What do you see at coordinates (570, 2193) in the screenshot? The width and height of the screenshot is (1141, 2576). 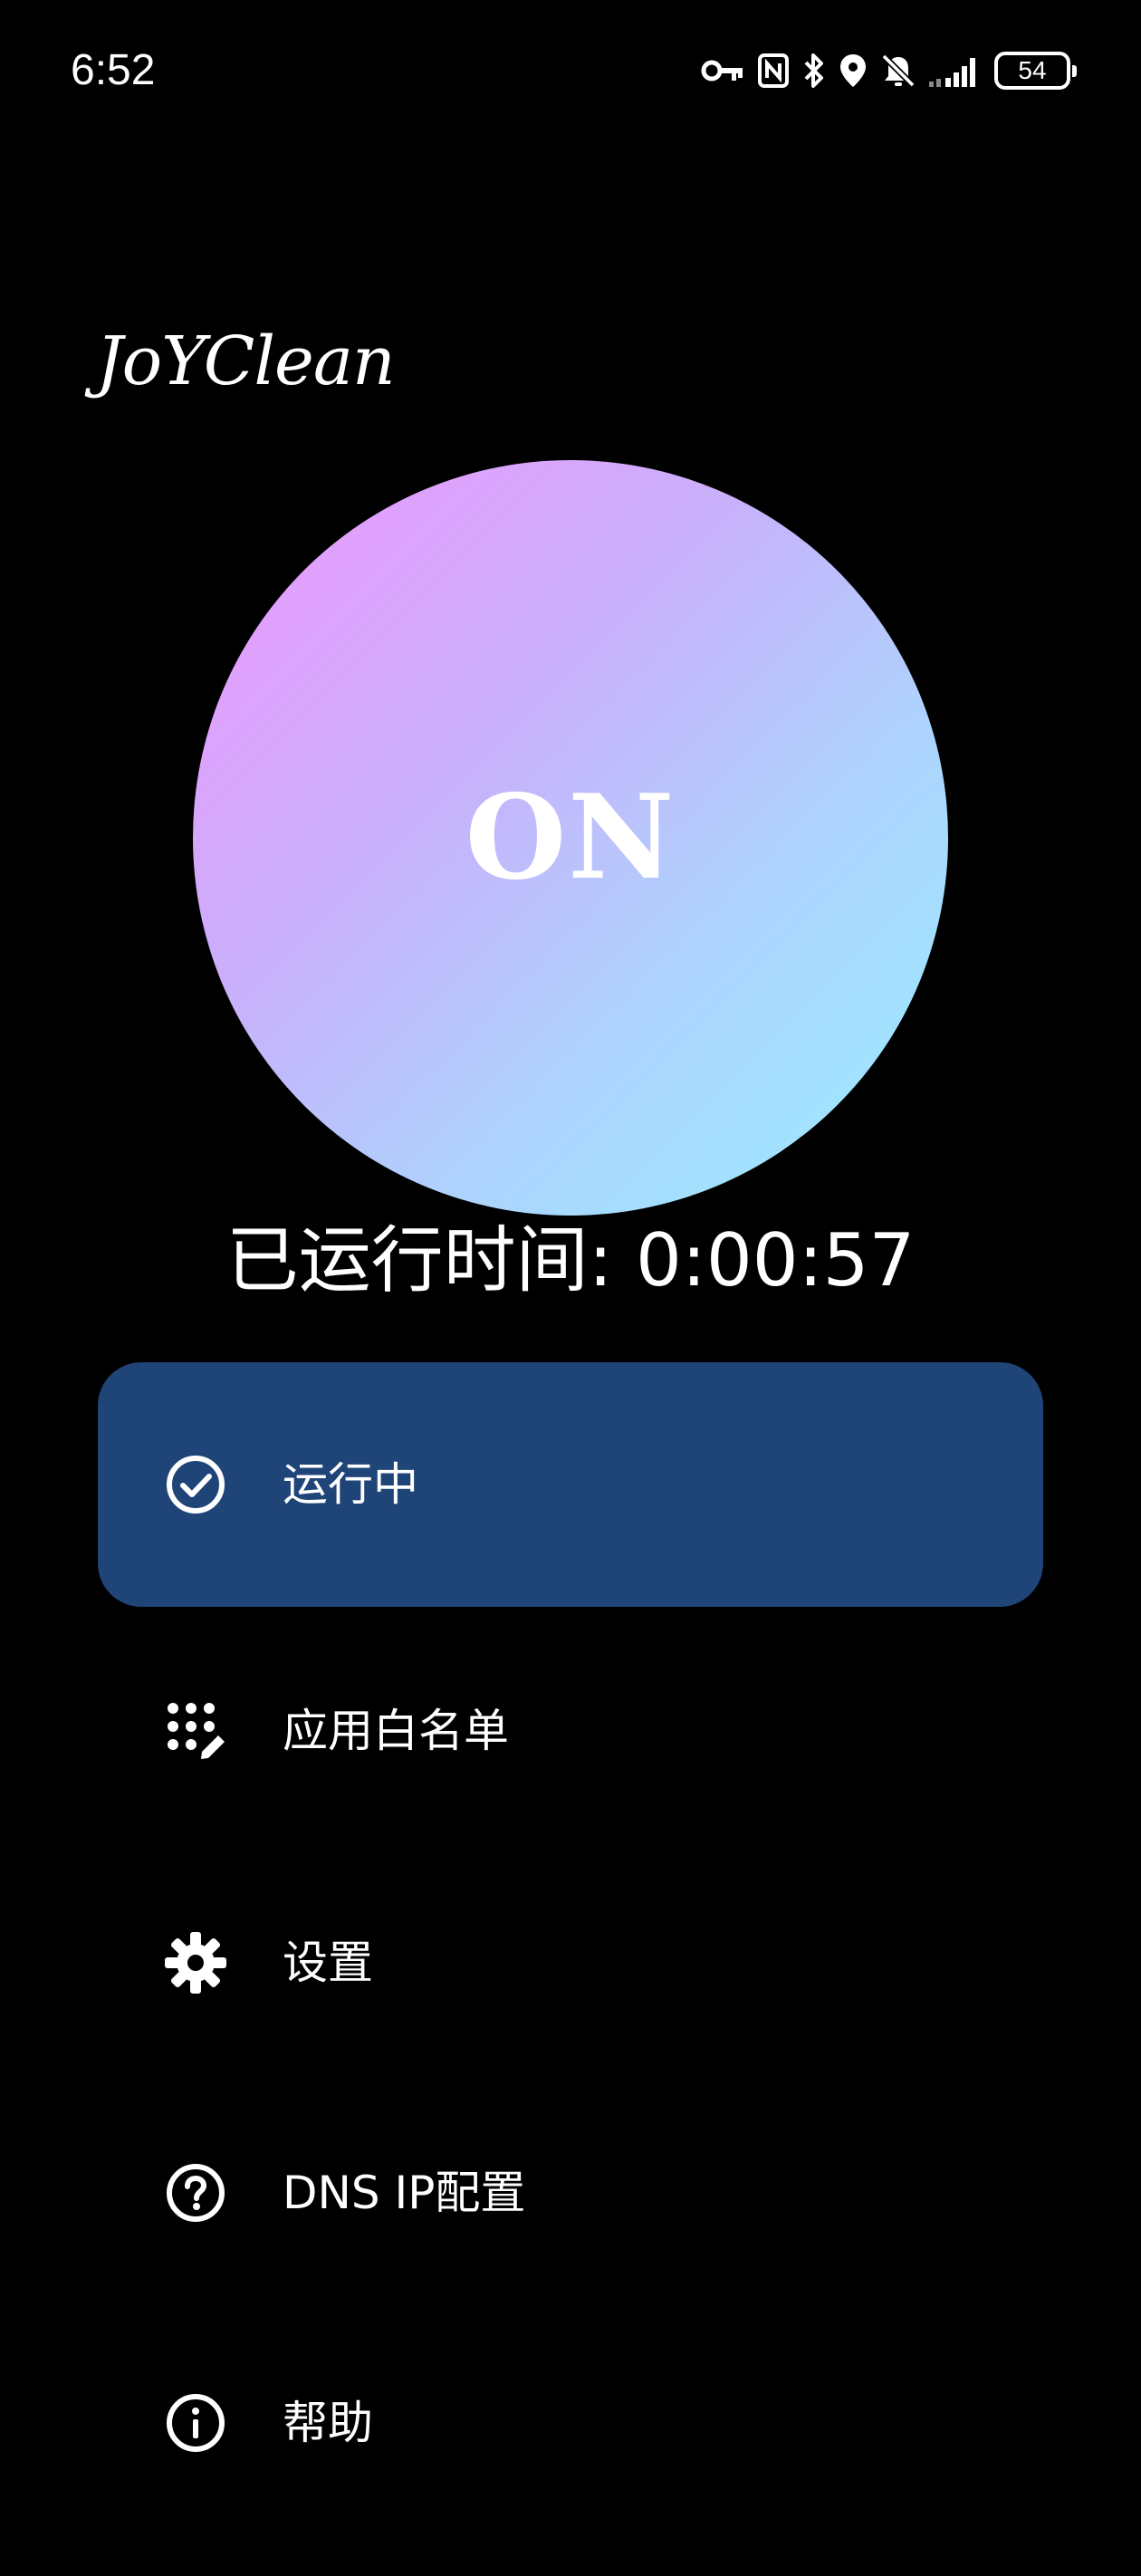 I see `menu-item-dns-ip-config: DNS IP配置` at bounding box center [570, 2193].